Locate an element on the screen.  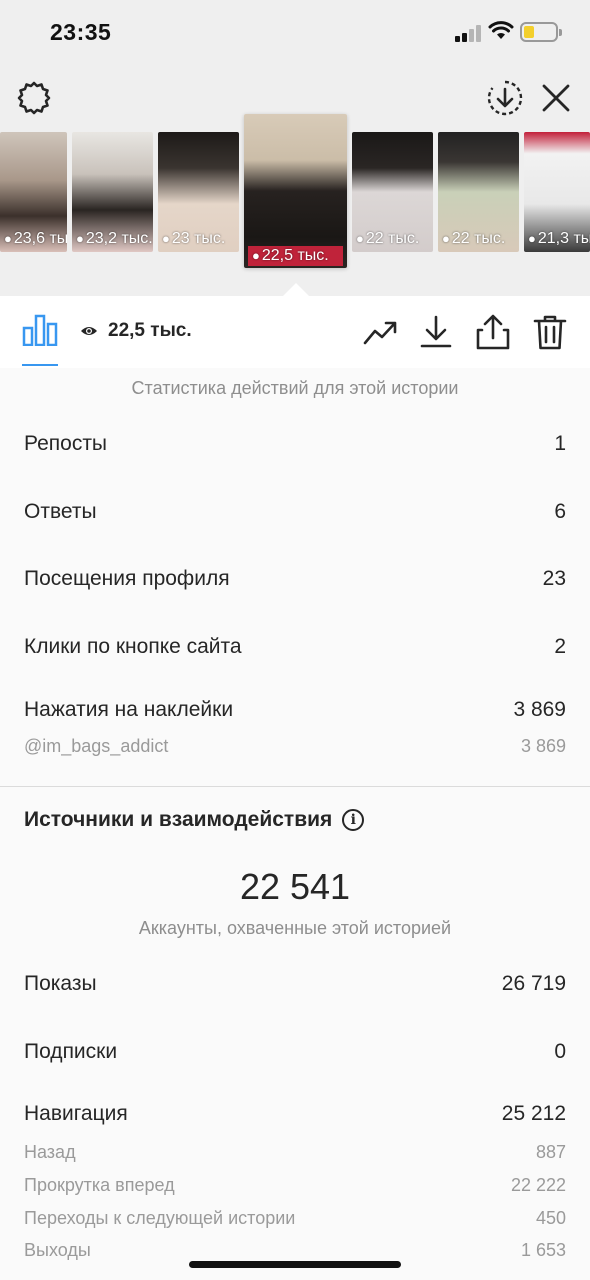
stat-value: 1 653 is located at coordinates (543, 1250).